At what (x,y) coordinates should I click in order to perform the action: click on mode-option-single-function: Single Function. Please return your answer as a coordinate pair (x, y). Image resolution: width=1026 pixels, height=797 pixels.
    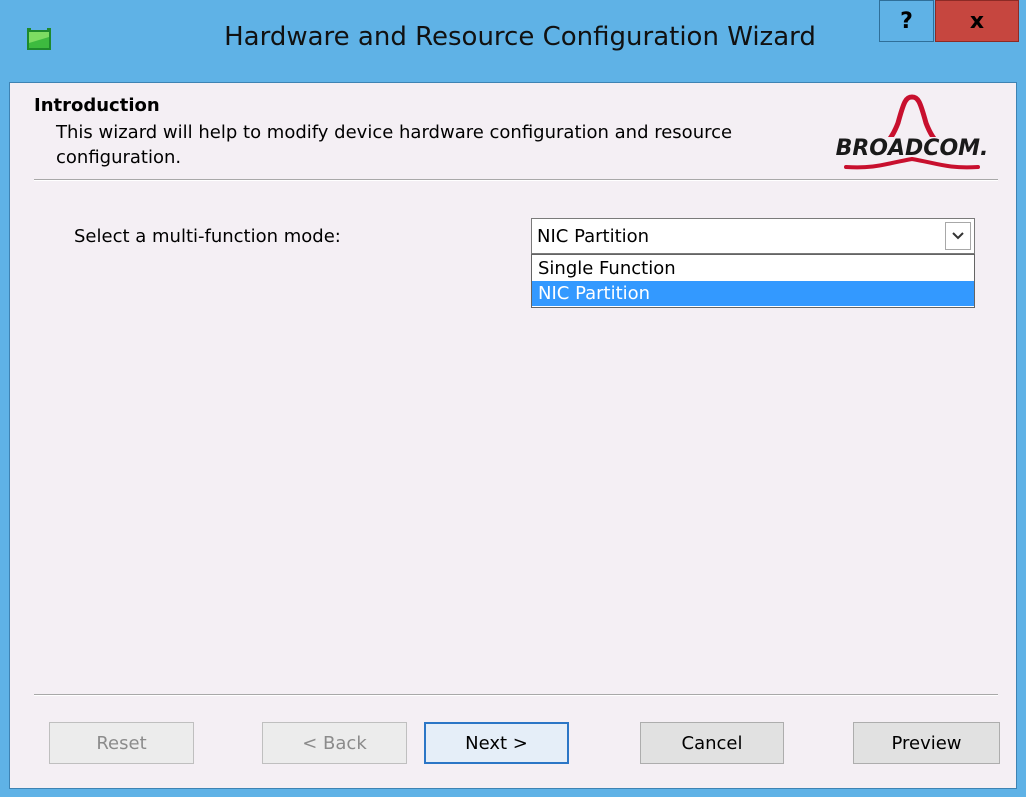
    Looking at the image, I should click on (753, 268).